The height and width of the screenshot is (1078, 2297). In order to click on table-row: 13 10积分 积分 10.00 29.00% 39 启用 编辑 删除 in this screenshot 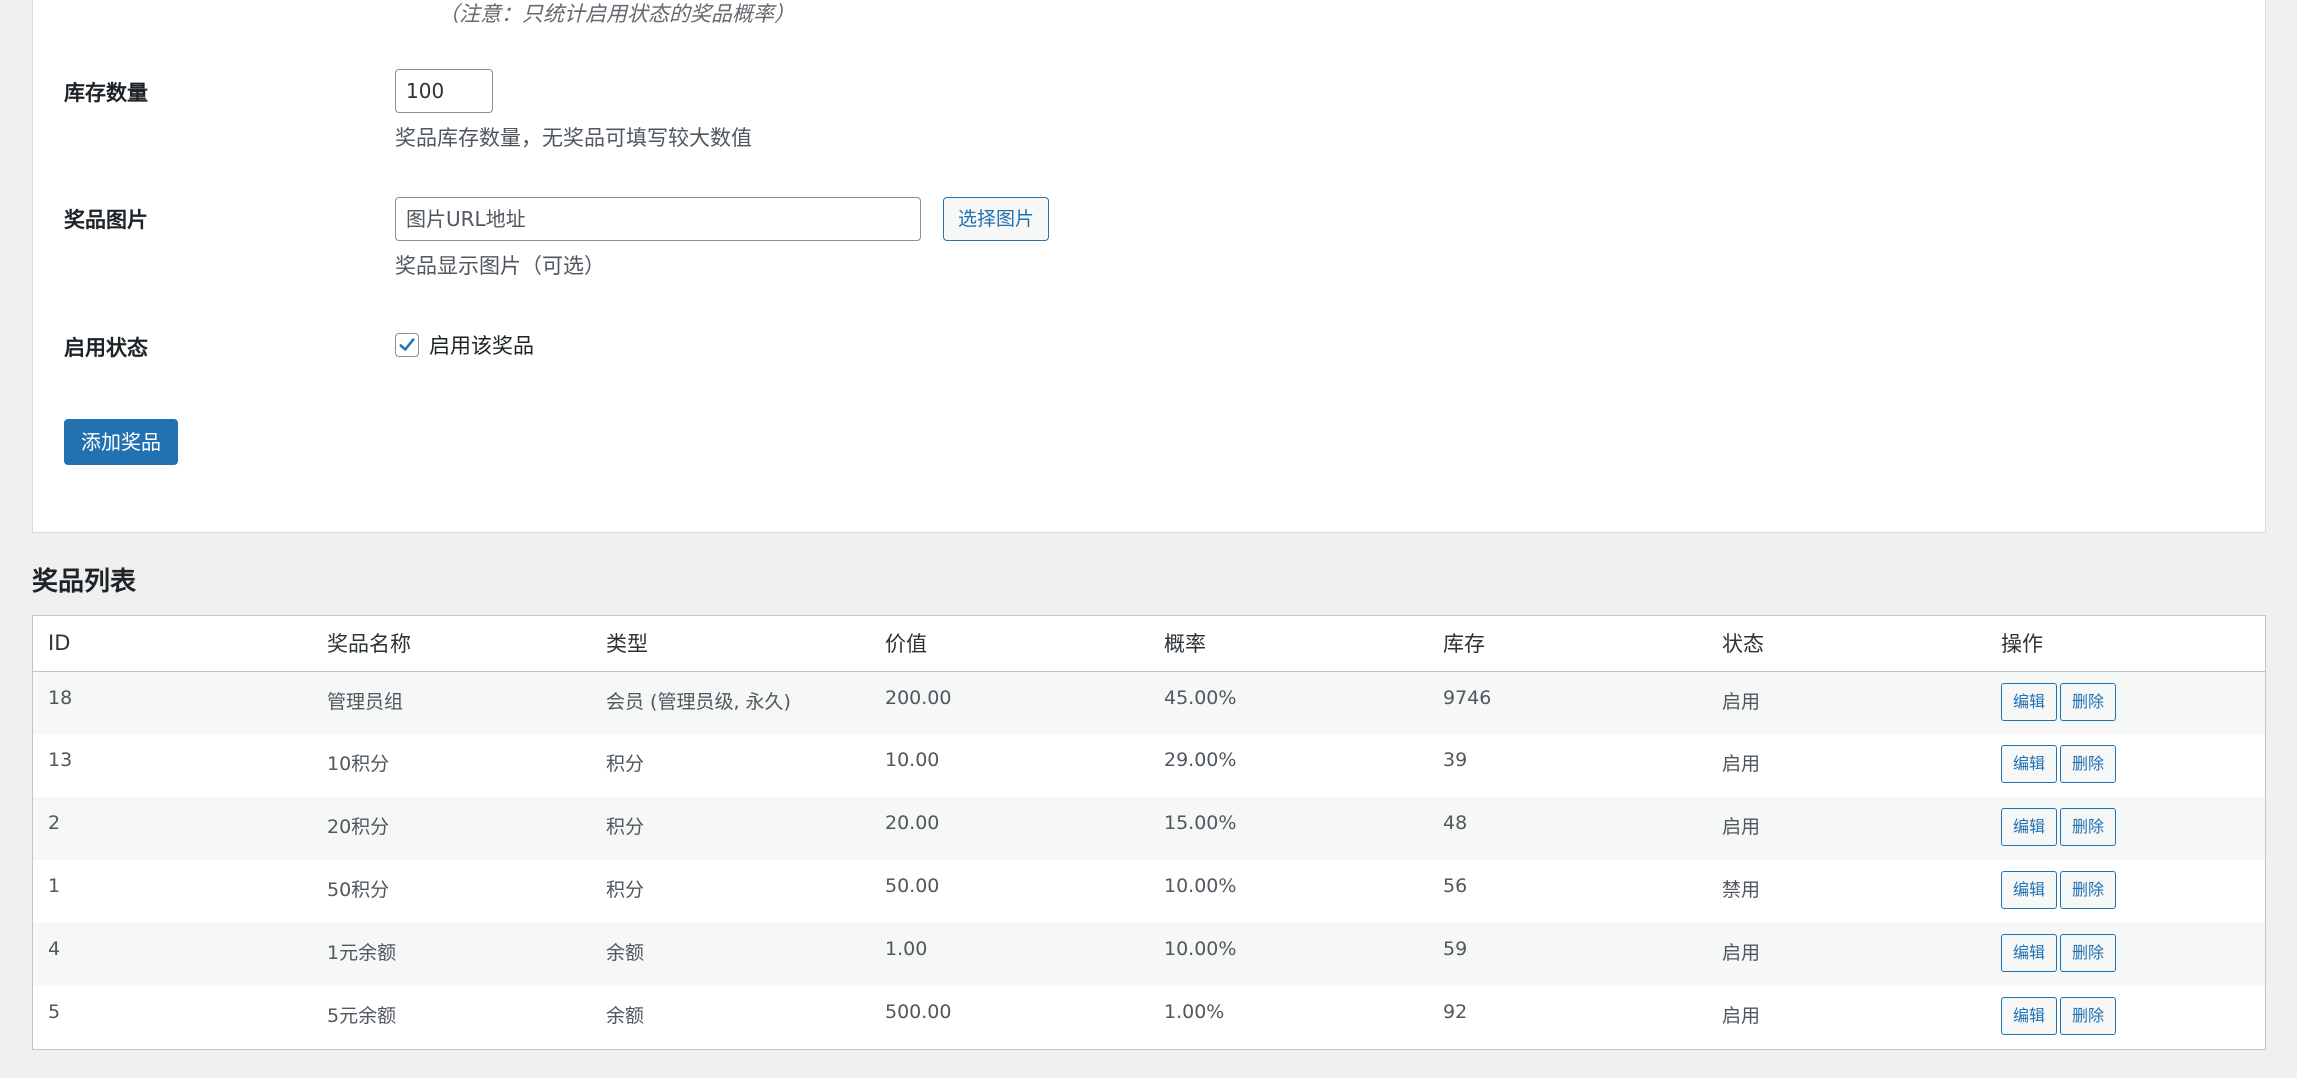, I will do `click(1149, 765)`.